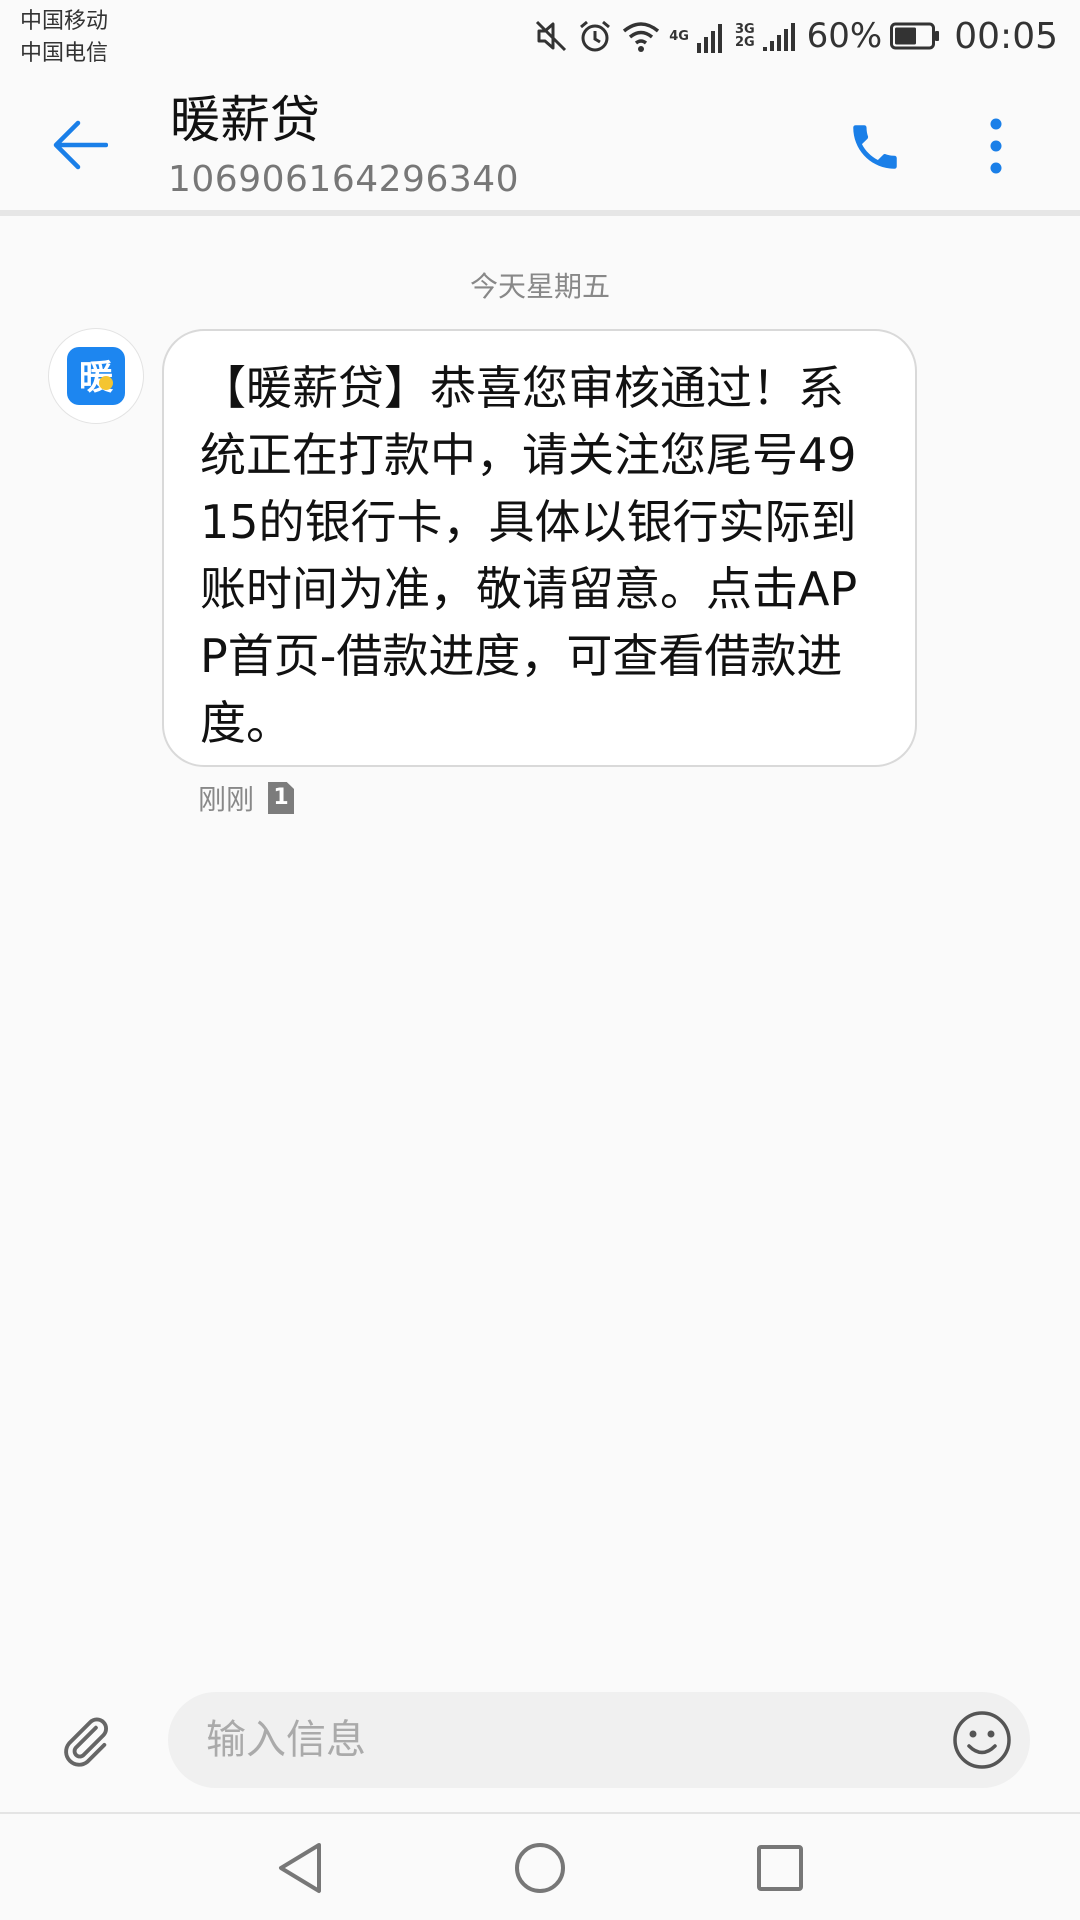  Describe the element at coordinates (551, 36) in the screenshot. I see `mute-icon` at that location.